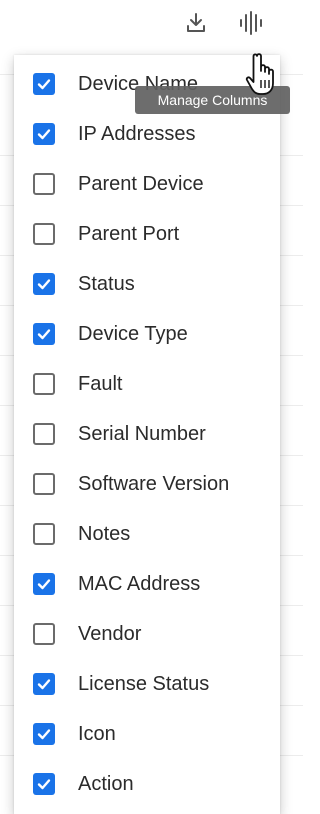 The image size is (320, 814). I want to click on column-option: Icon, so click(147, 734).